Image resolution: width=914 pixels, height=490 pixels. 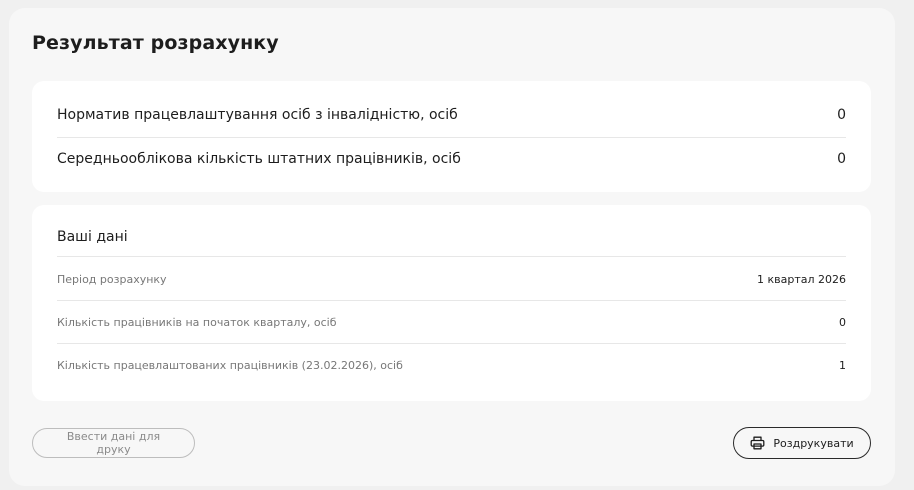 I want to click on data-row-value: 1, so click(x=842, y=365).